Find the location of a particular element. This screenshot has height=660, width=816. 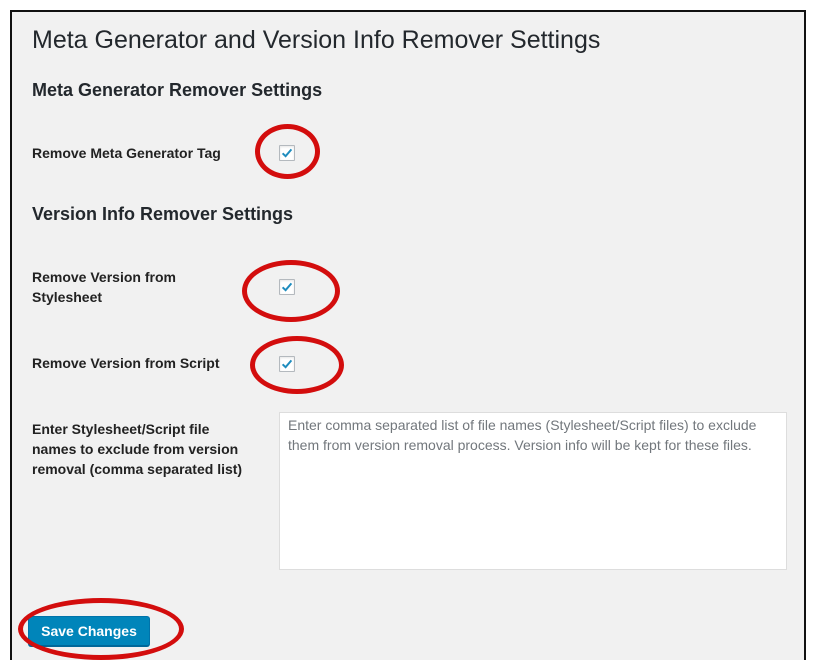

highlight-ring is located at coordinates (297, 365).